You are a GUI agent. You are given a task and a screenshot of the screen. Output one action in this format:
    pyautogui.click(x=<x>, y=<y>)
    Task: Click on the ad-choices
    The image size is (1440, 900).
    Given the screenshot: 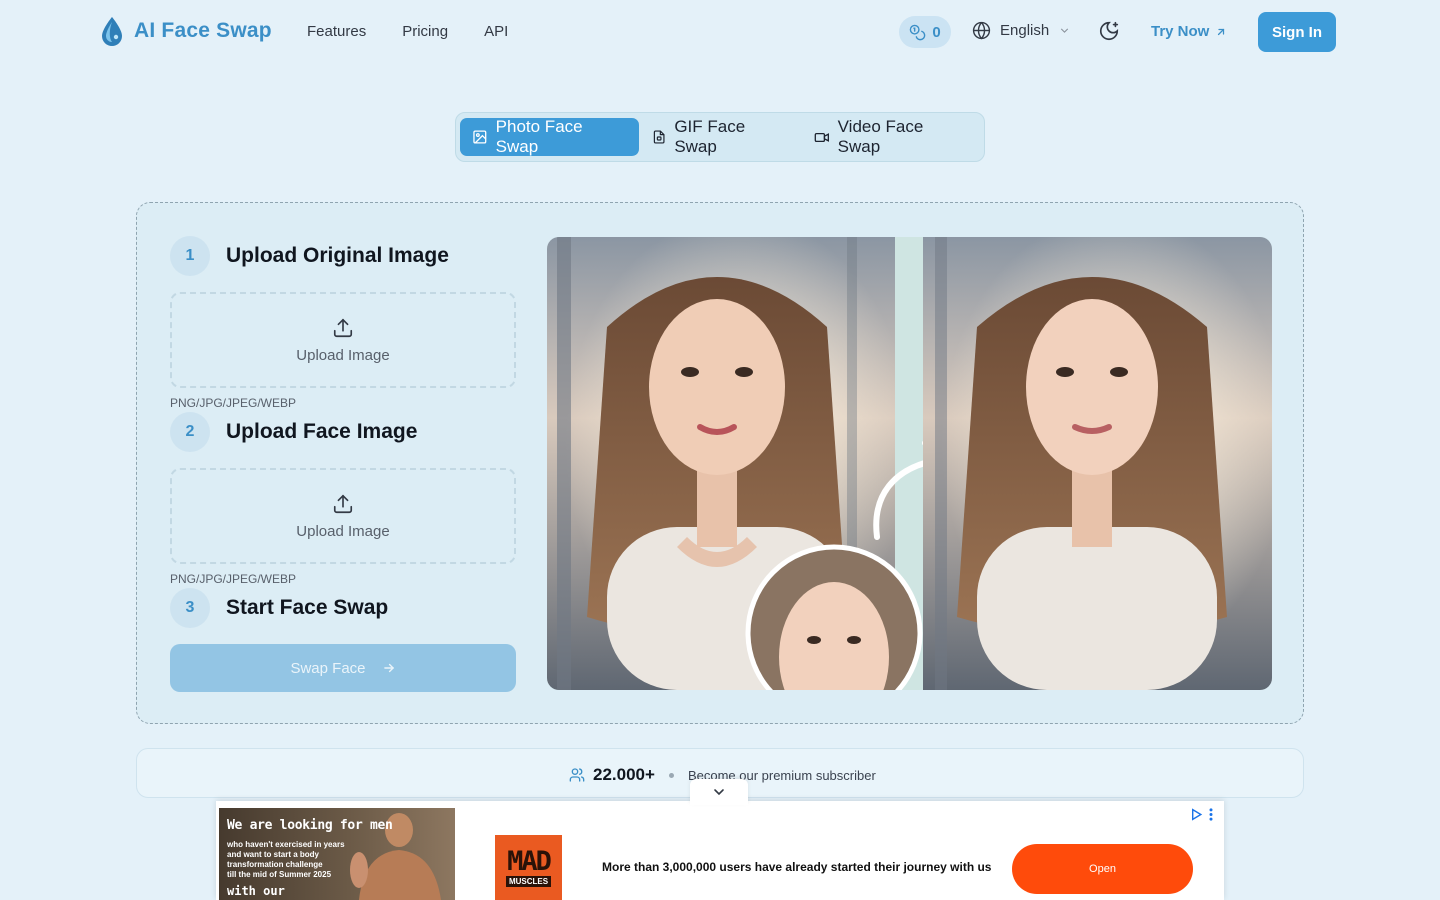 What is the action you would take?
    pyautogui.click(x=1201, y=814)
    